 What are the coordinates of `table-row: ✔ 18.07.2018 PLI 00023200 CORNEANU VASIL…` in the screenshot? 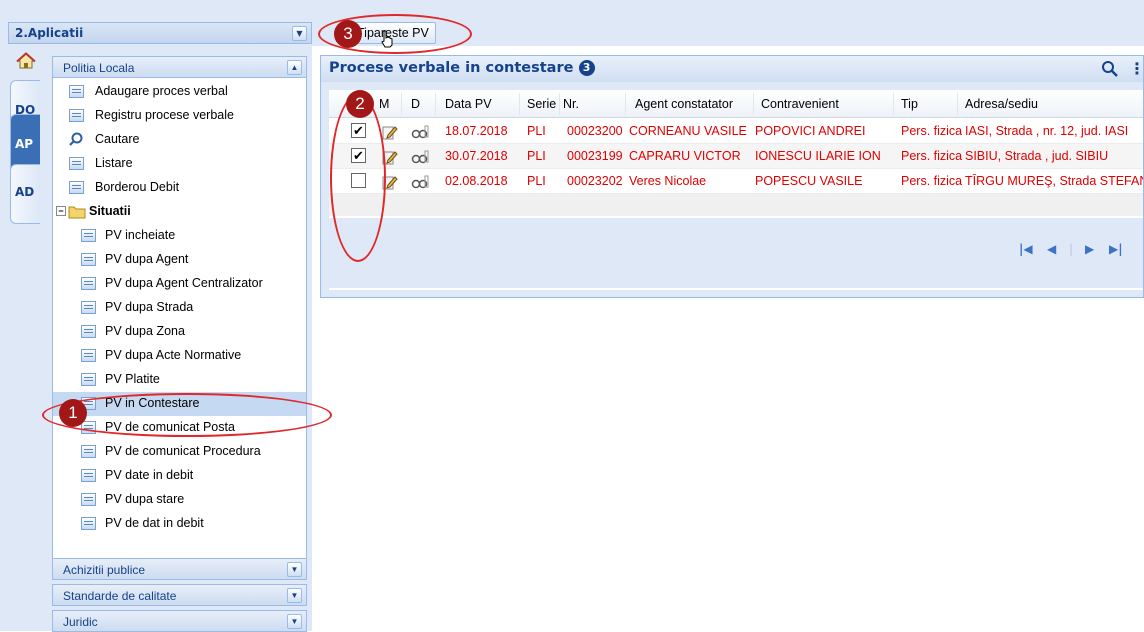 It's located at (736, 131).